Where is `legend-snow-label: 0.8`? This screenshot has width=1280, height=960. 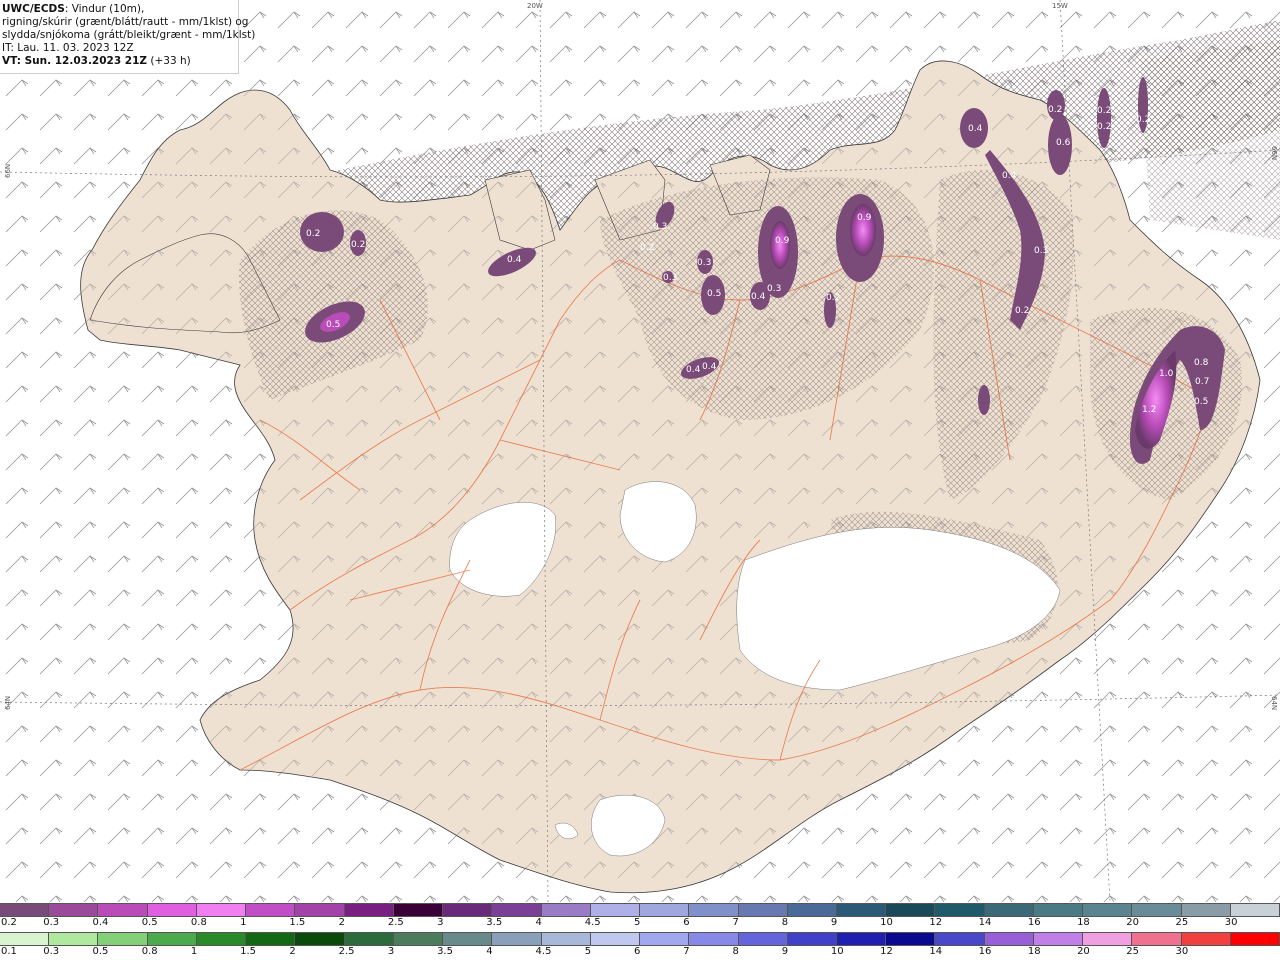 legend-snow-label: 0.8 is located at coordinates (198, 922).